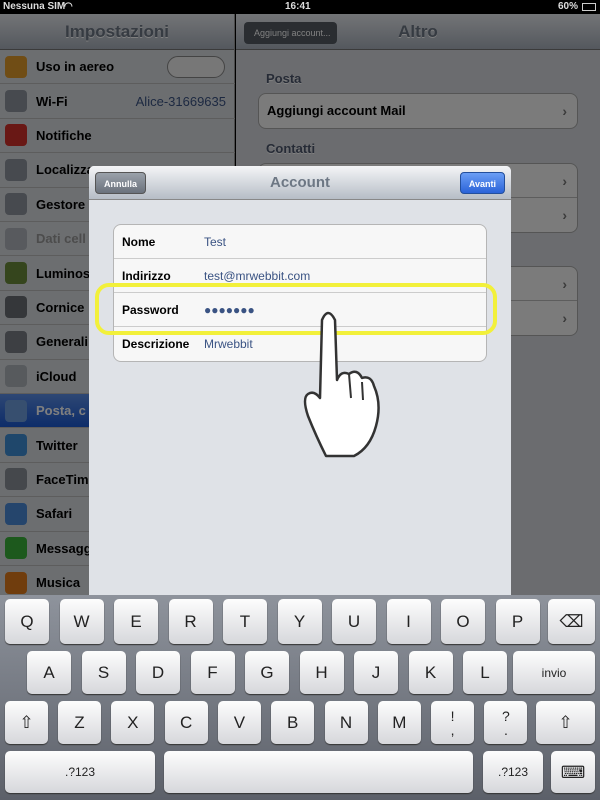 This screenshot has width=600, height=800. Describe the element at coordinates (321, 672) in the screenshot. I see `key-h: H` at that location.